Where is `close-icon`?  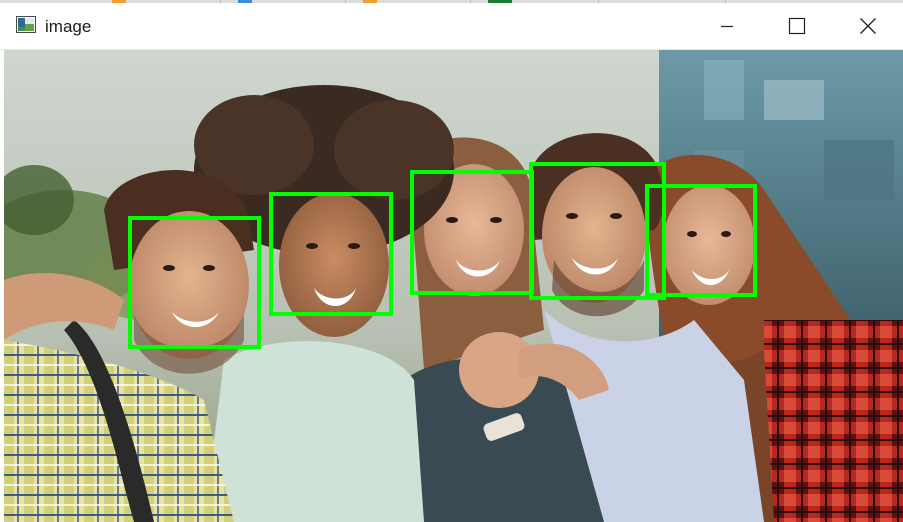
close-icon is located at coordinates (868, 26).